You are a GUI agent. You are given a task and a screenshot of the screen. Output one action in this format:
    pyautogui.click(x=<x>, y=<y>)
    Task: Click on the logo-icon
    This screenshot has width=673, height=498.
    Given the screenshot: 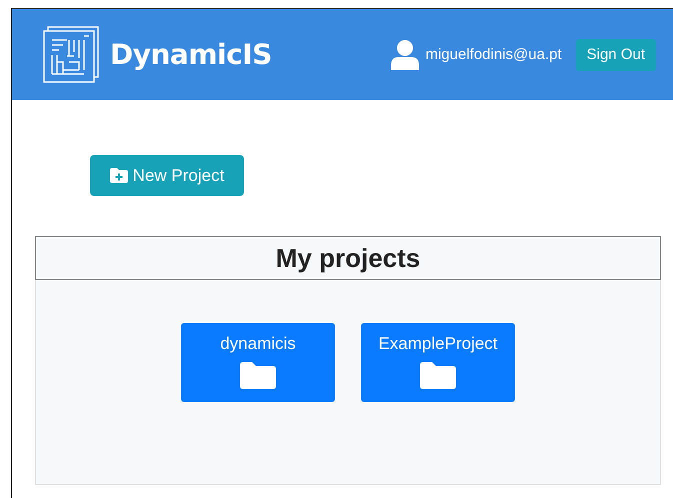 What is the action you would take?
    pyautogui.click(x=71, y=54)
    